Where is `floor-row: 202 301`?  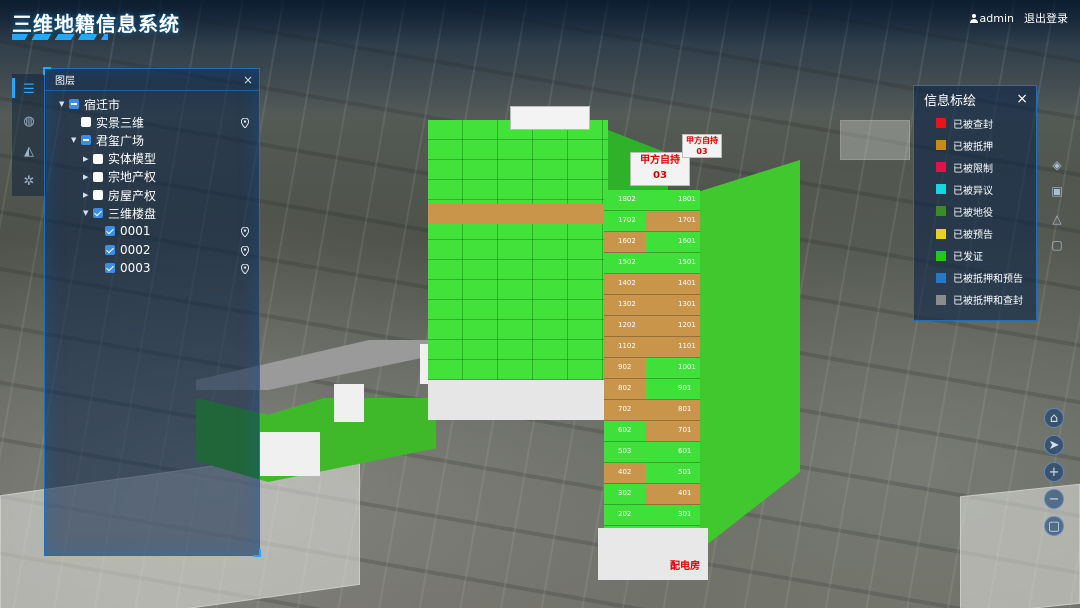 floor-row: 202 301 is located at coordinates (652, 515).